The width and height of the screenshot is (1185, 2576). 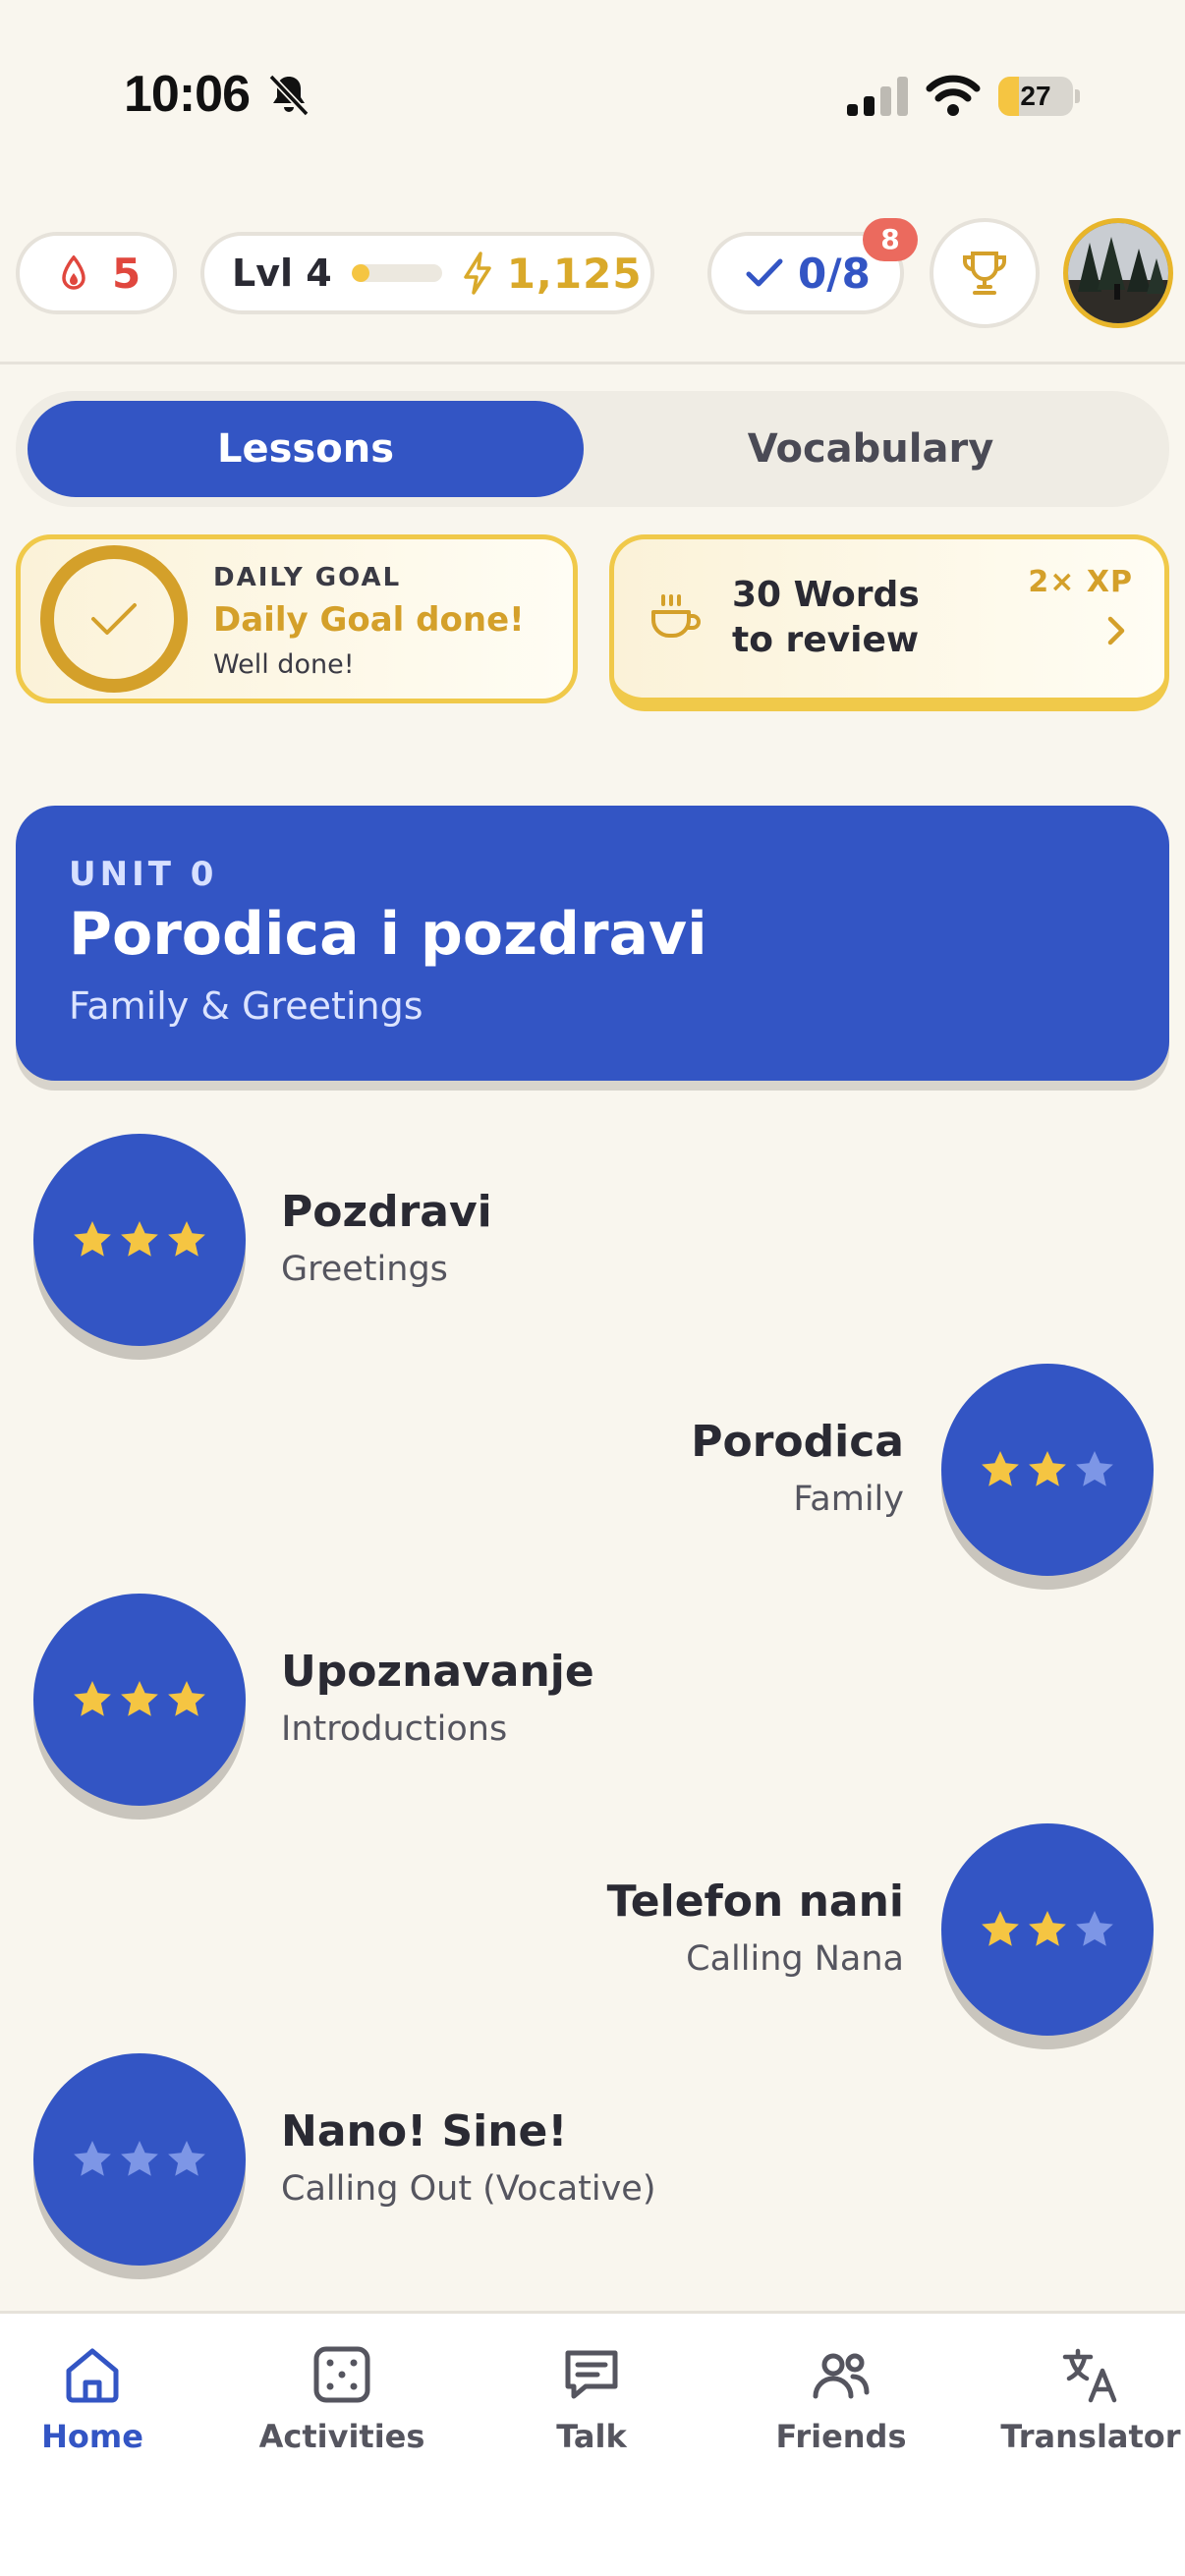 I want to click on nav-friends: Friends, so click(x=841, y=2399).